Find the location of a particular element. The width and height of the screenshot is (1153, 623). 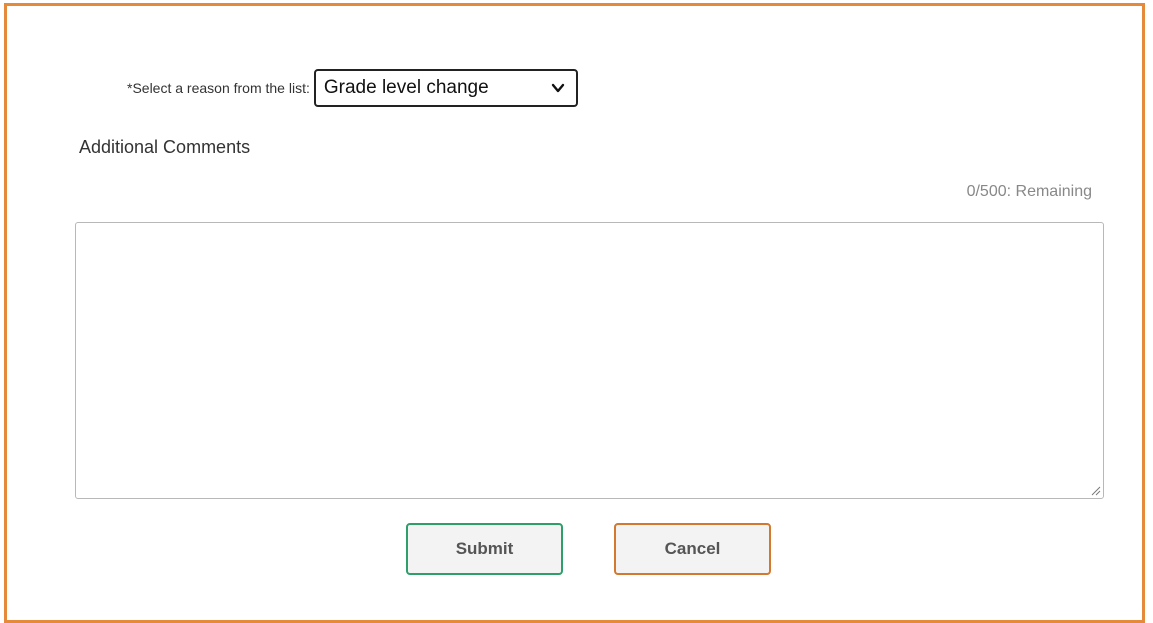

reason-select-value: Grade level change is located at coordinates (406, 87).